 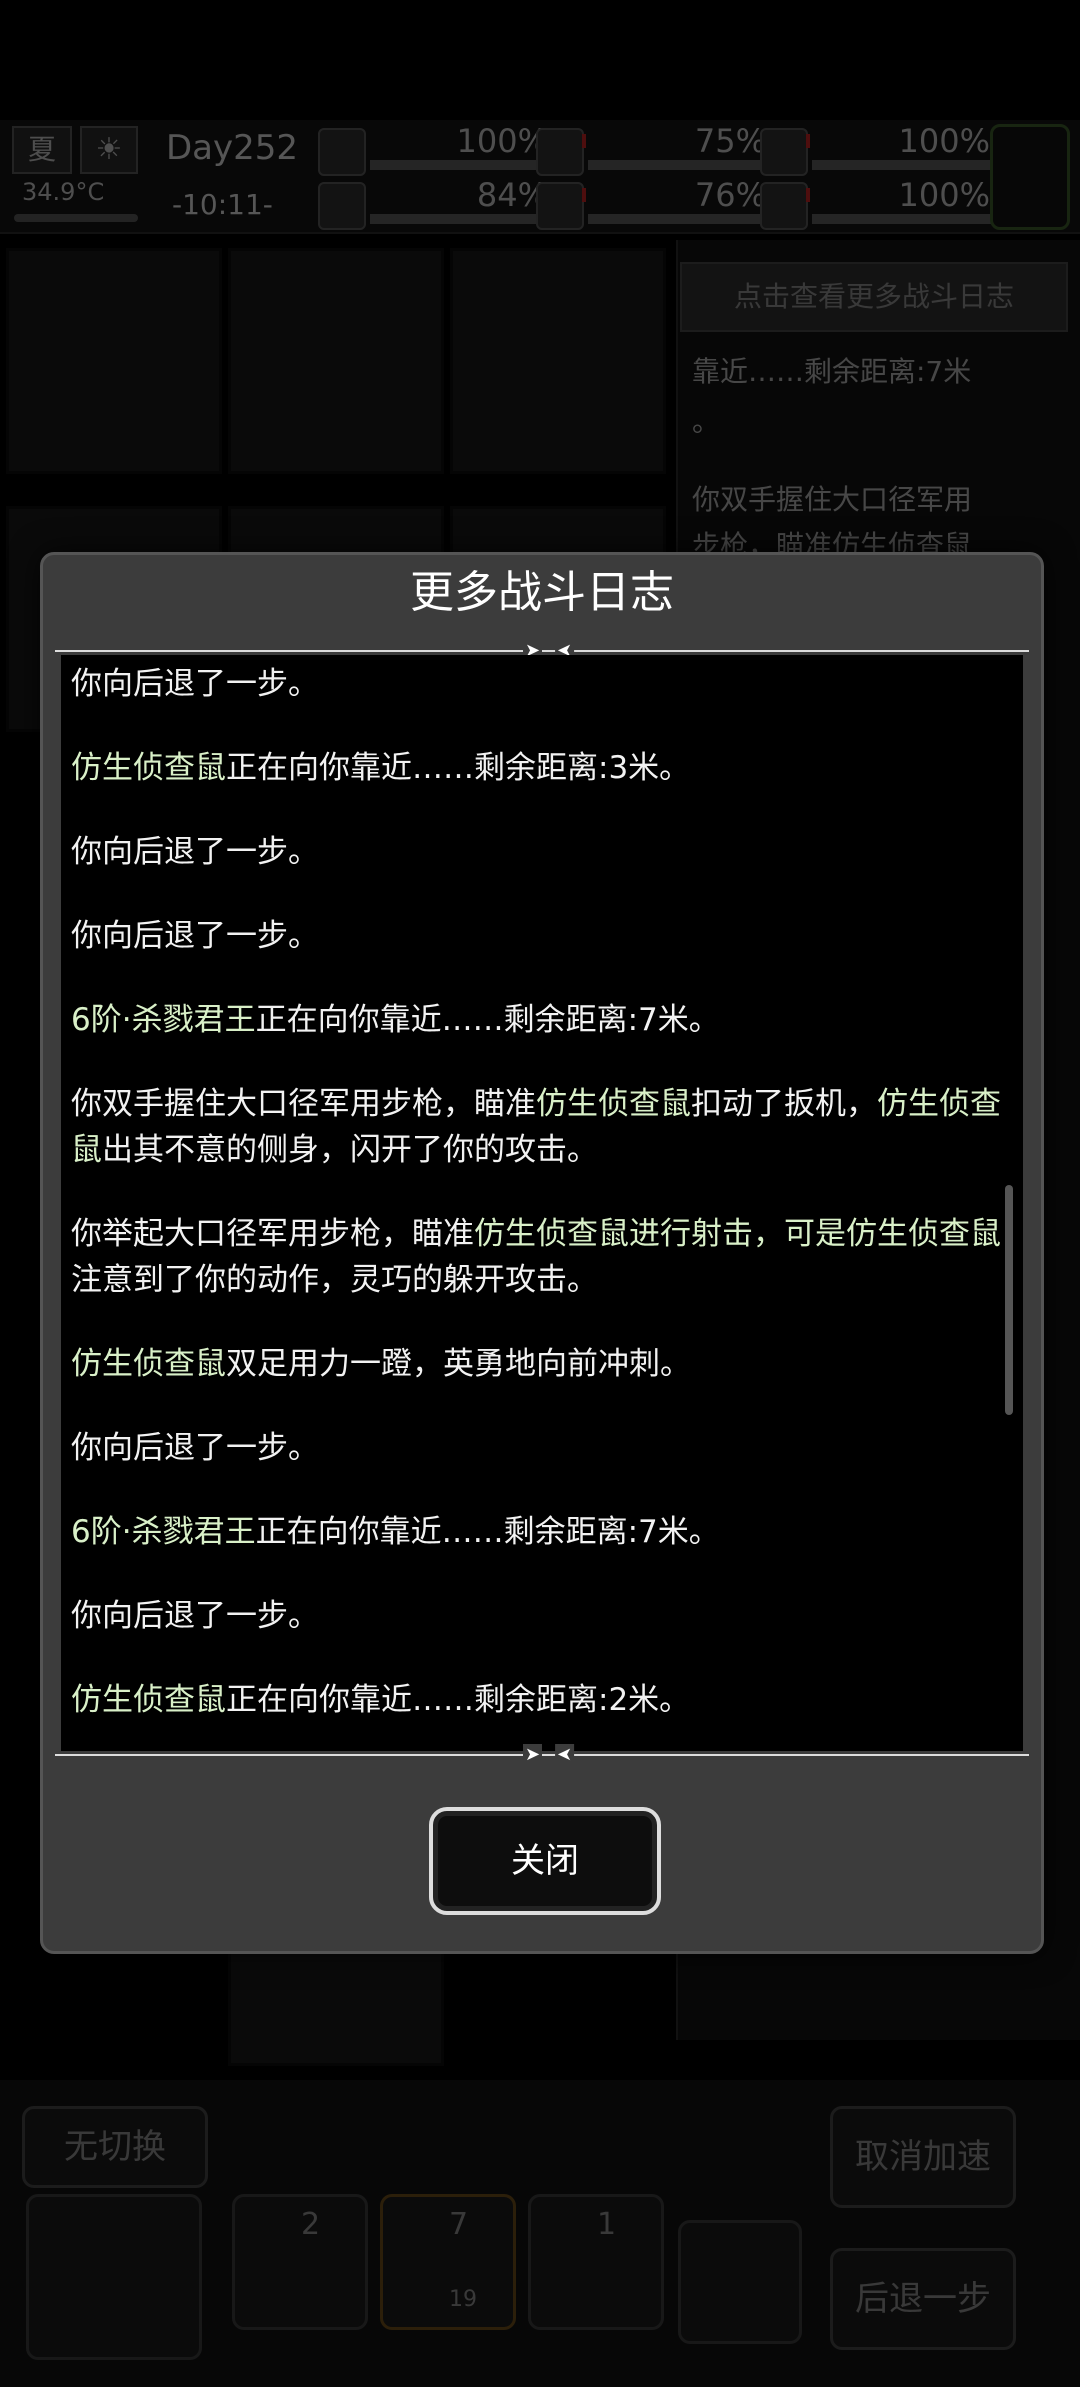 I want to click on grid-cell-enemy, so click(x=336, y=361).